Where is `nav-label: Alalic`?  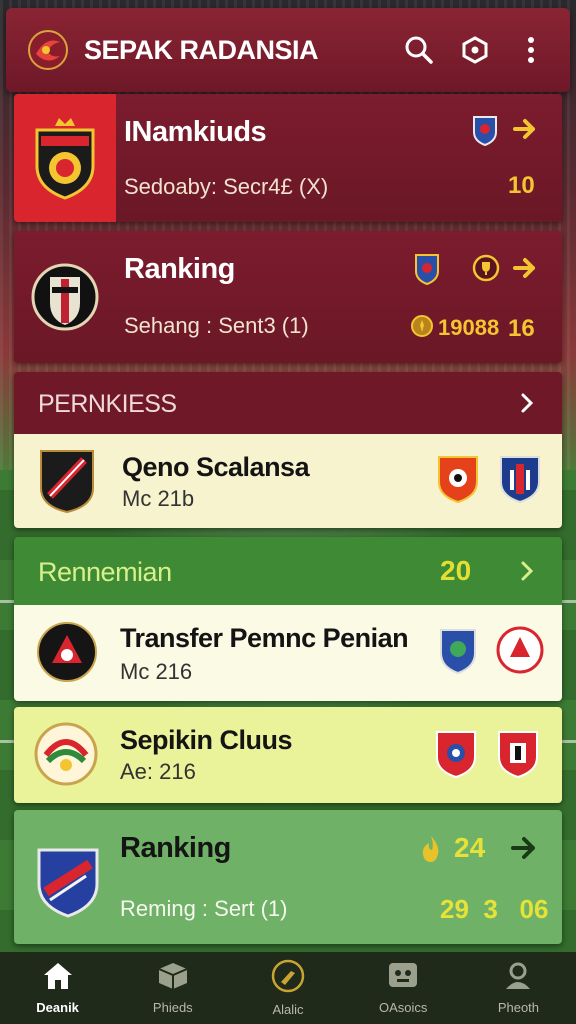 nav-label: Alalic is located at coordinates (288, 1009).